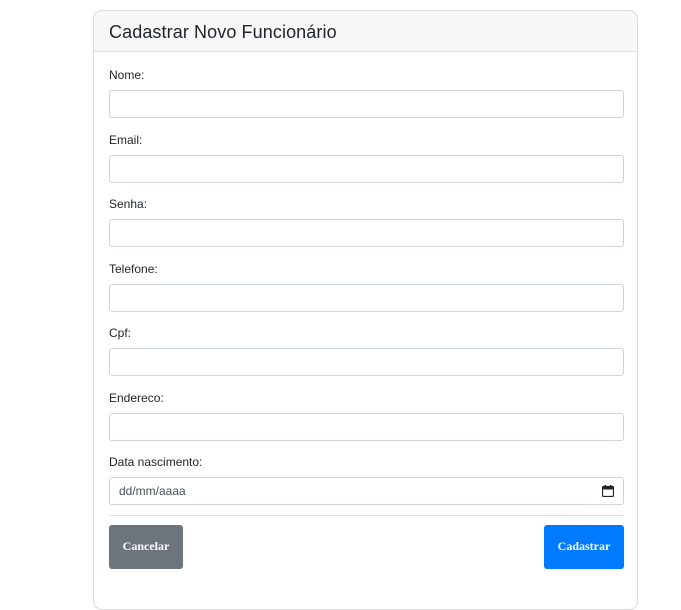  What do you see at coordinates (366, 297) in the screenshot?
I see `telefone-input` at bounding box center [366, 297].